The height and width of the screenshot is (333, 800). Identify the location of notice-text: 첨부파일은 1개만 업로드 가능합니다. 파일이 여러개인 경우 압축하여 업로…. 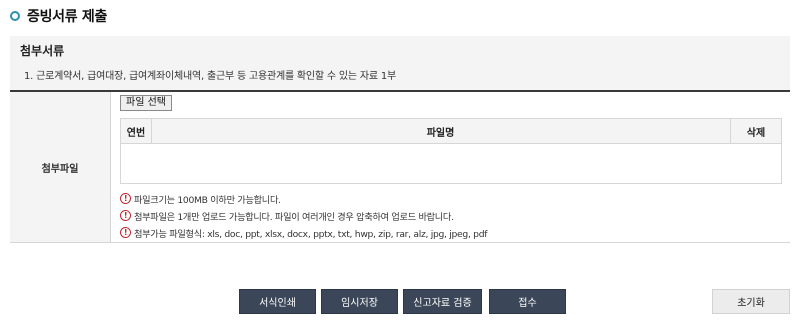
(294, 217).